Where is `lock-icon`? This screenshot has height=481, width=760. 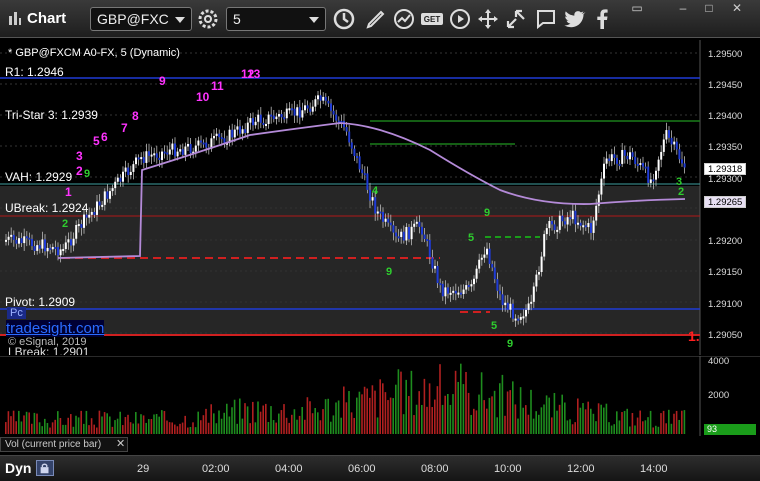 lock-icon is located at coordinates (45, 468).